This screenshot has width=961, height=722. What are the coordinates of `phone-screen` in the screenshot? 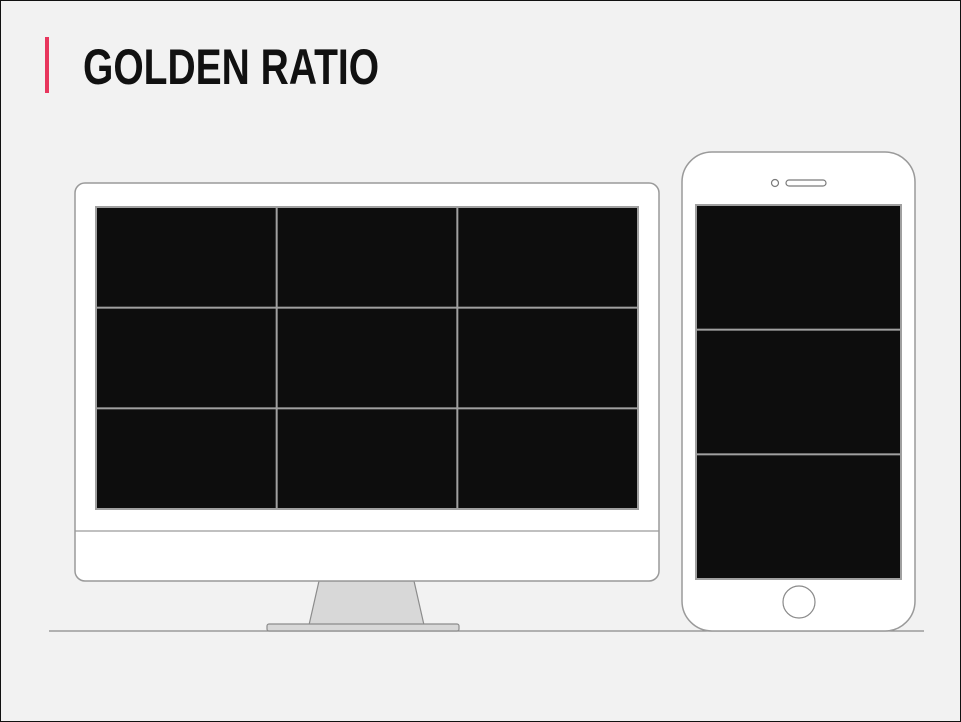 It's located at (798, 392).